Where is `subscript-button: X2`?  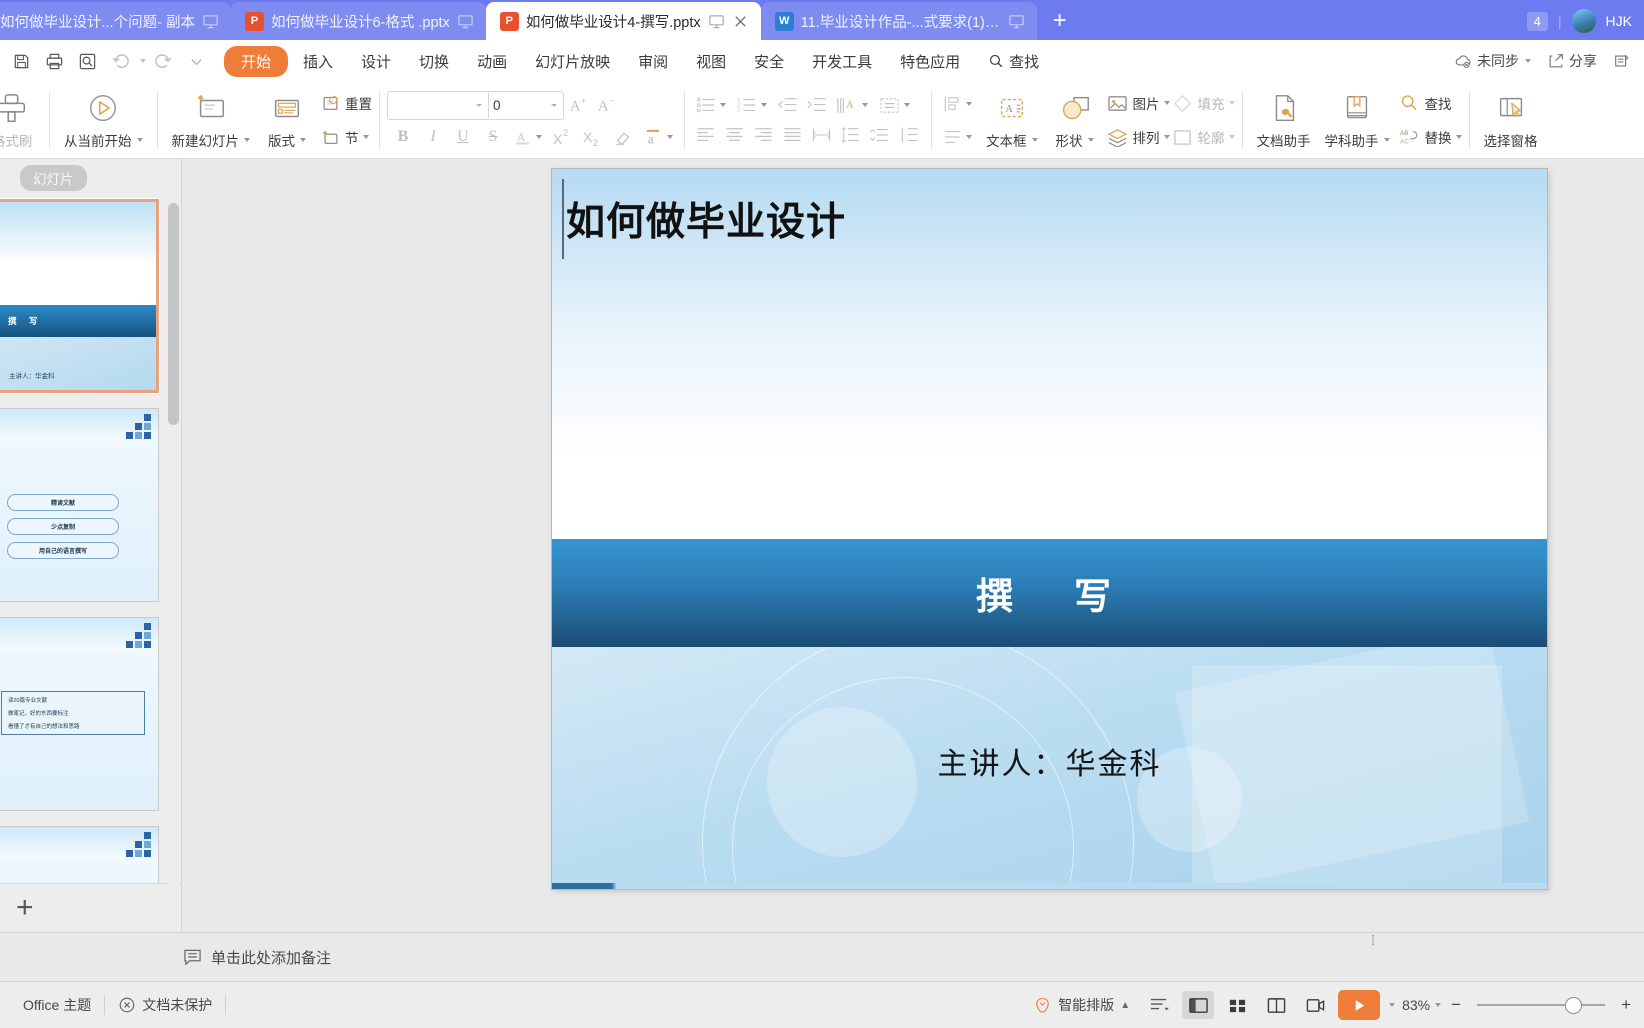 subscript-button: X2 is located at coordinates (593, 137).